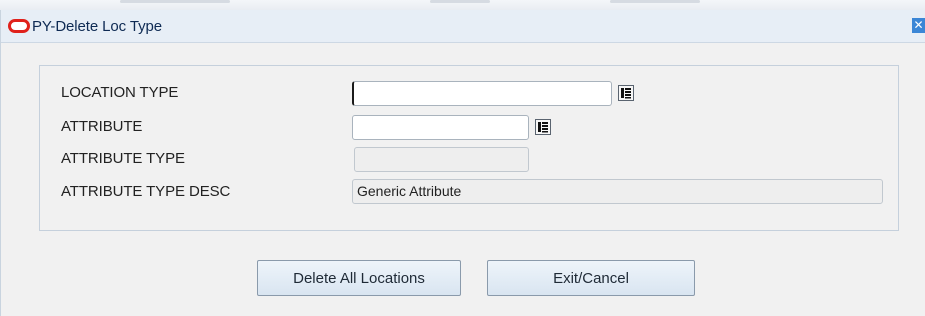 The image size is (925, 316). I want to click on location-type-label: LOCATION TYPE, so click(120, 92).